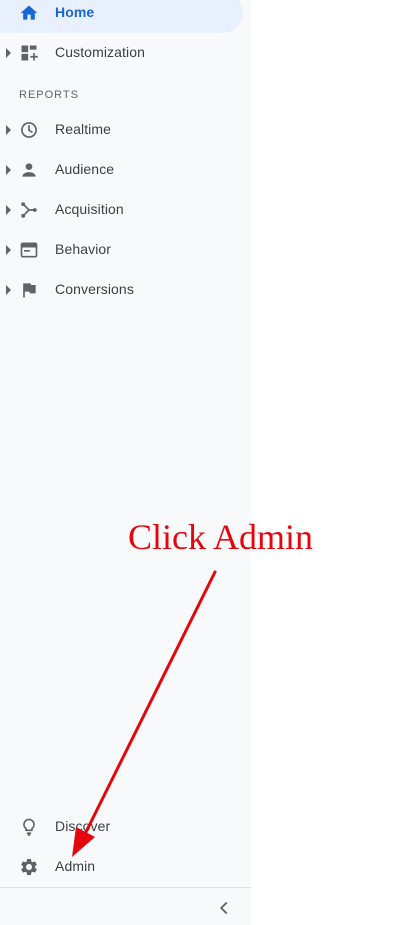 The width and height of the screenshot is (396, 925). What do you see at coordinates (100, 52) in the screenshot?
I see `nav-item-label: Customization` at bounding box center [100, 52].